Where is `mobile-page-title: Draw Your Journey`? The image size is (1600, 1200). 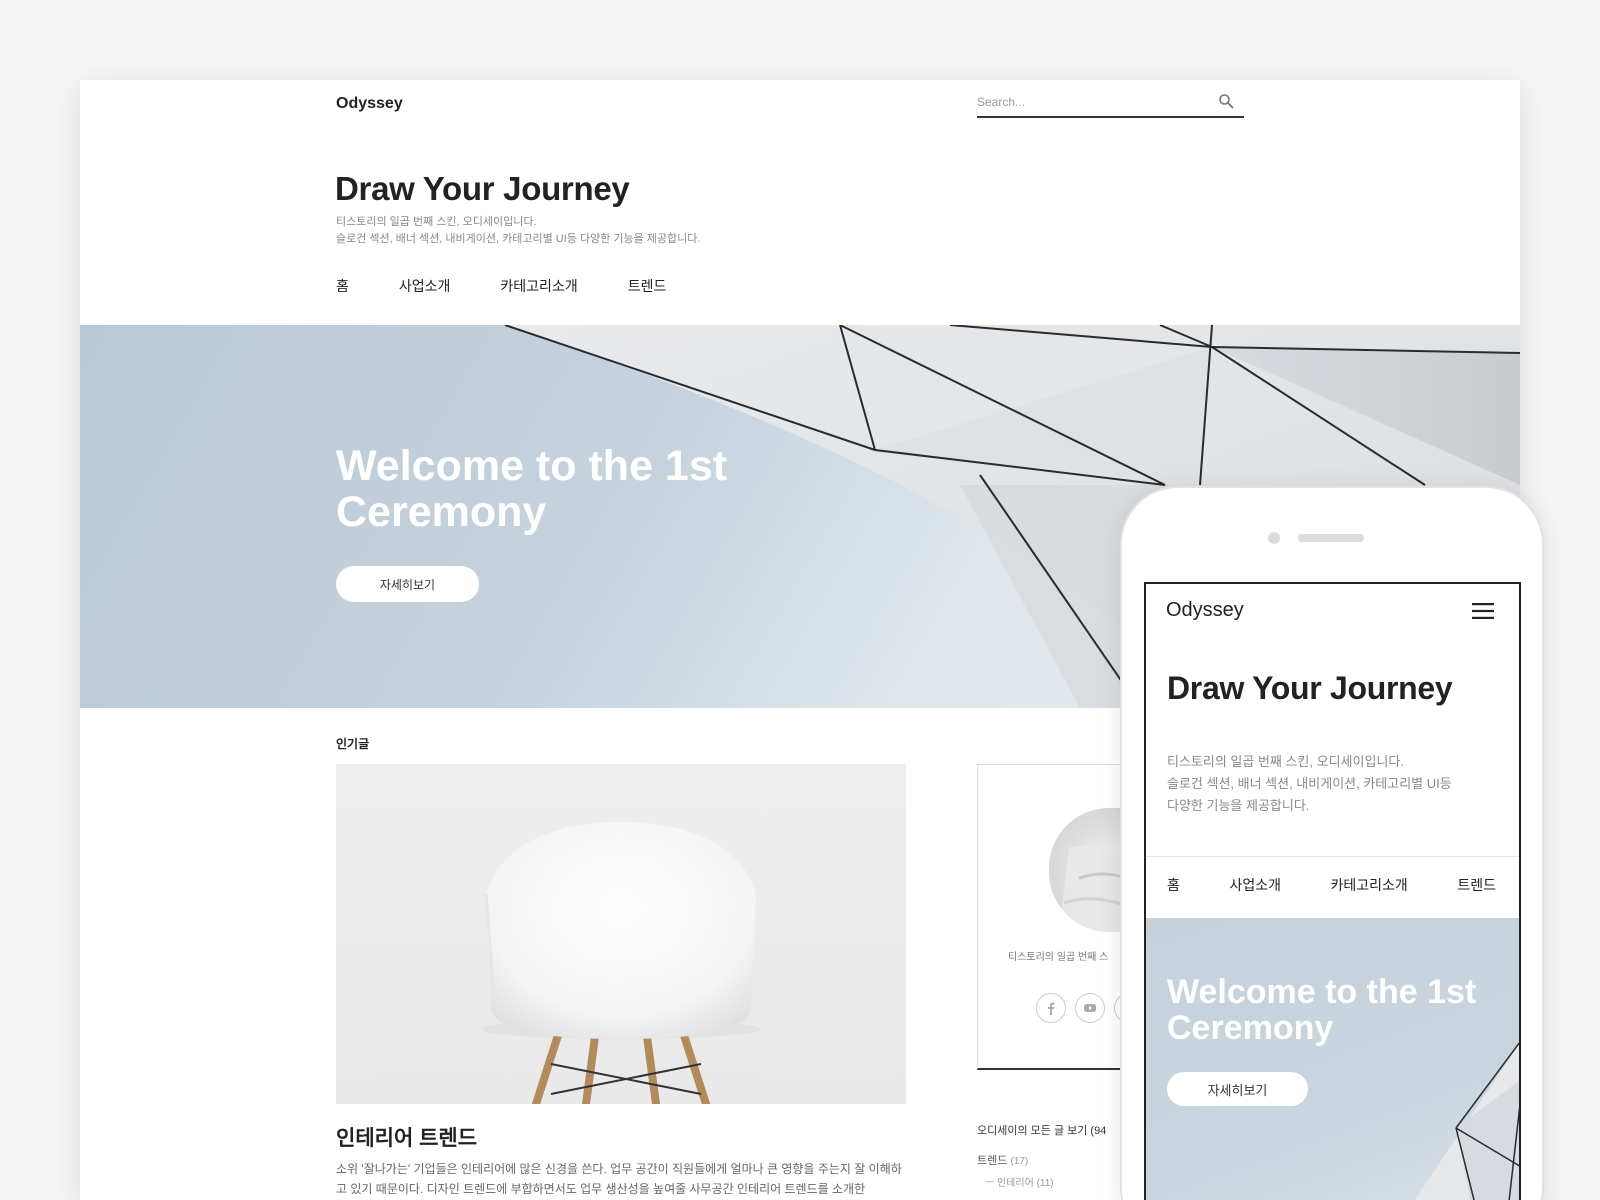 mobile-page-title: Draw Your Journey is located at coordinates (1310, 688).